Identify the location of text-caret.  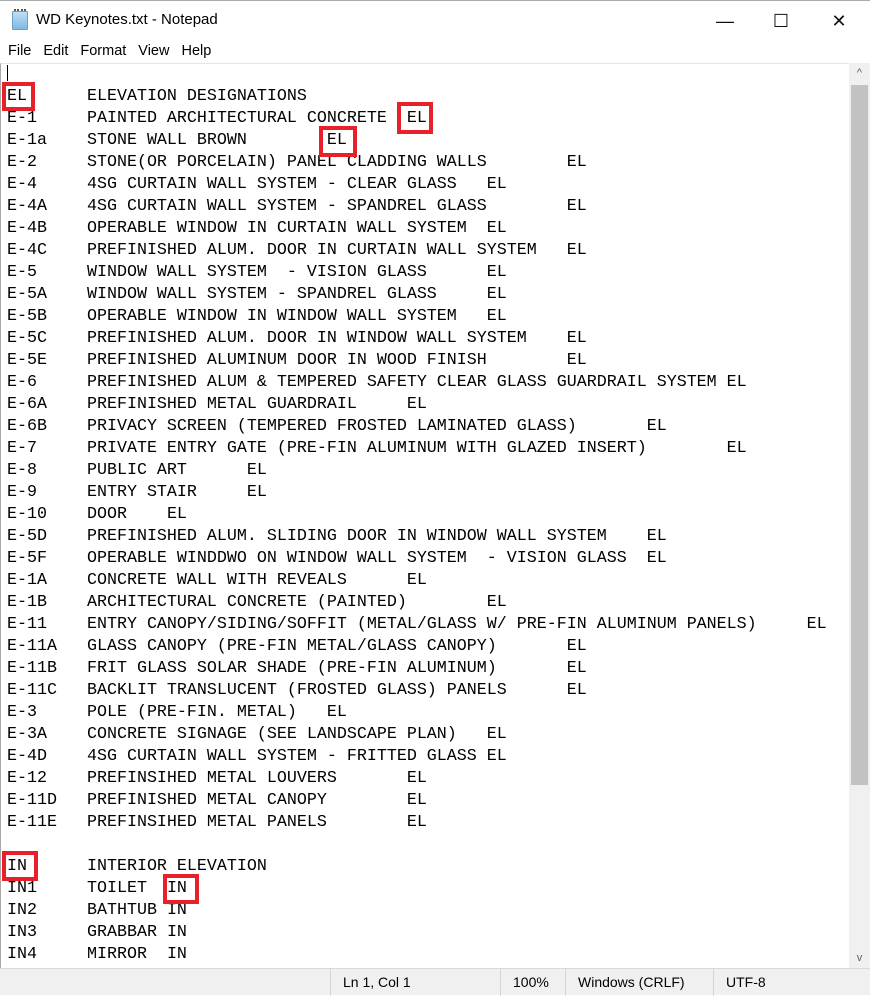
(7, 73).